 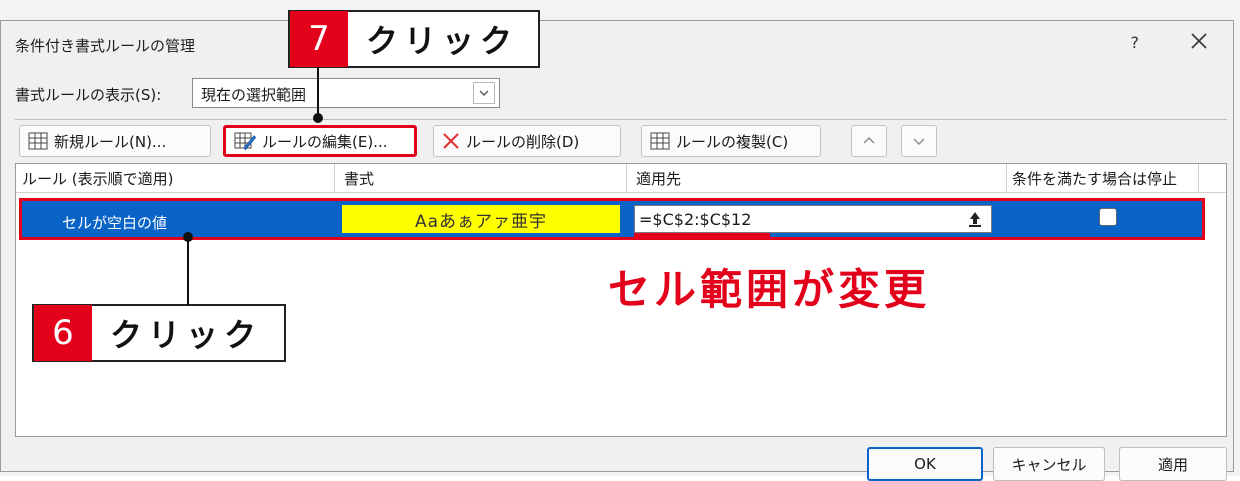 I want to click on column-rule: ルール (表示順で適用), so click(x=98, y=179).